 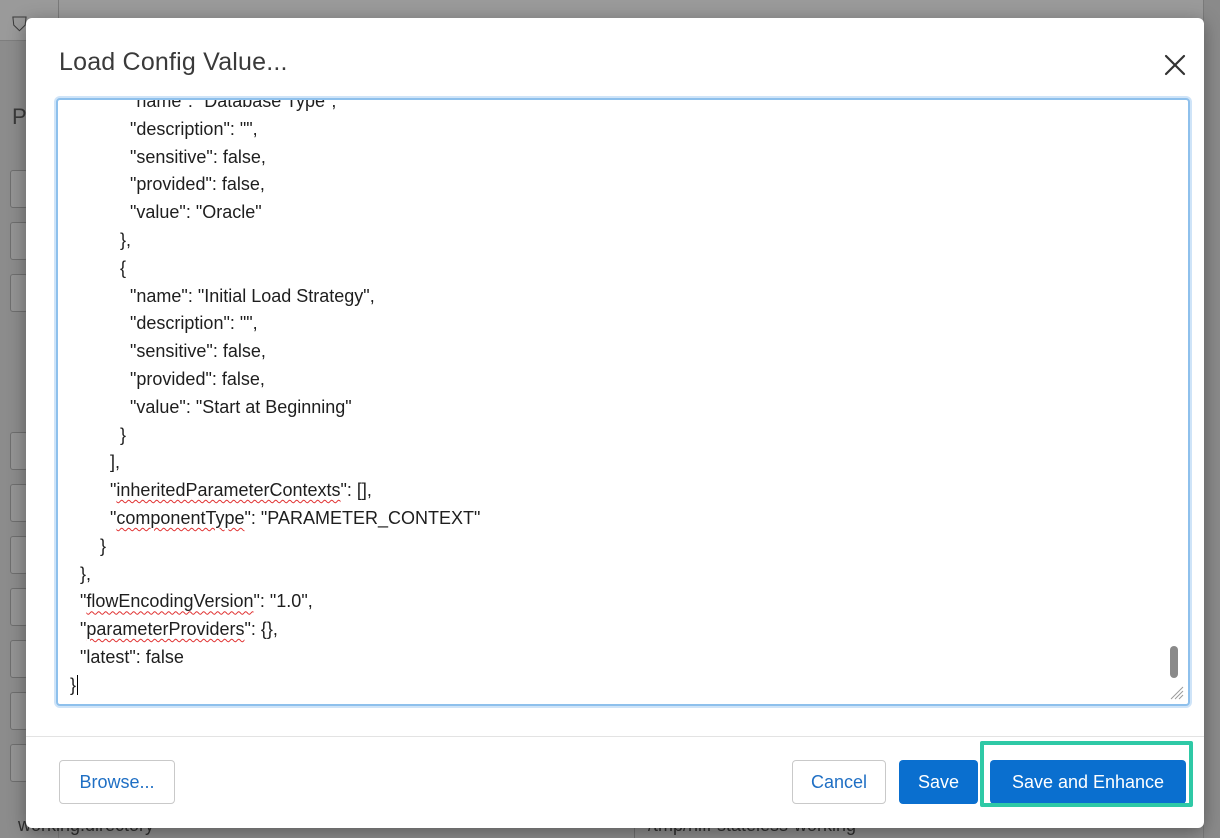 What do you see at coordinates (228, 490) in the screenshot?
I see `spellcheck-word: inheritedParameterContexts` at bounding box center [228, 490].